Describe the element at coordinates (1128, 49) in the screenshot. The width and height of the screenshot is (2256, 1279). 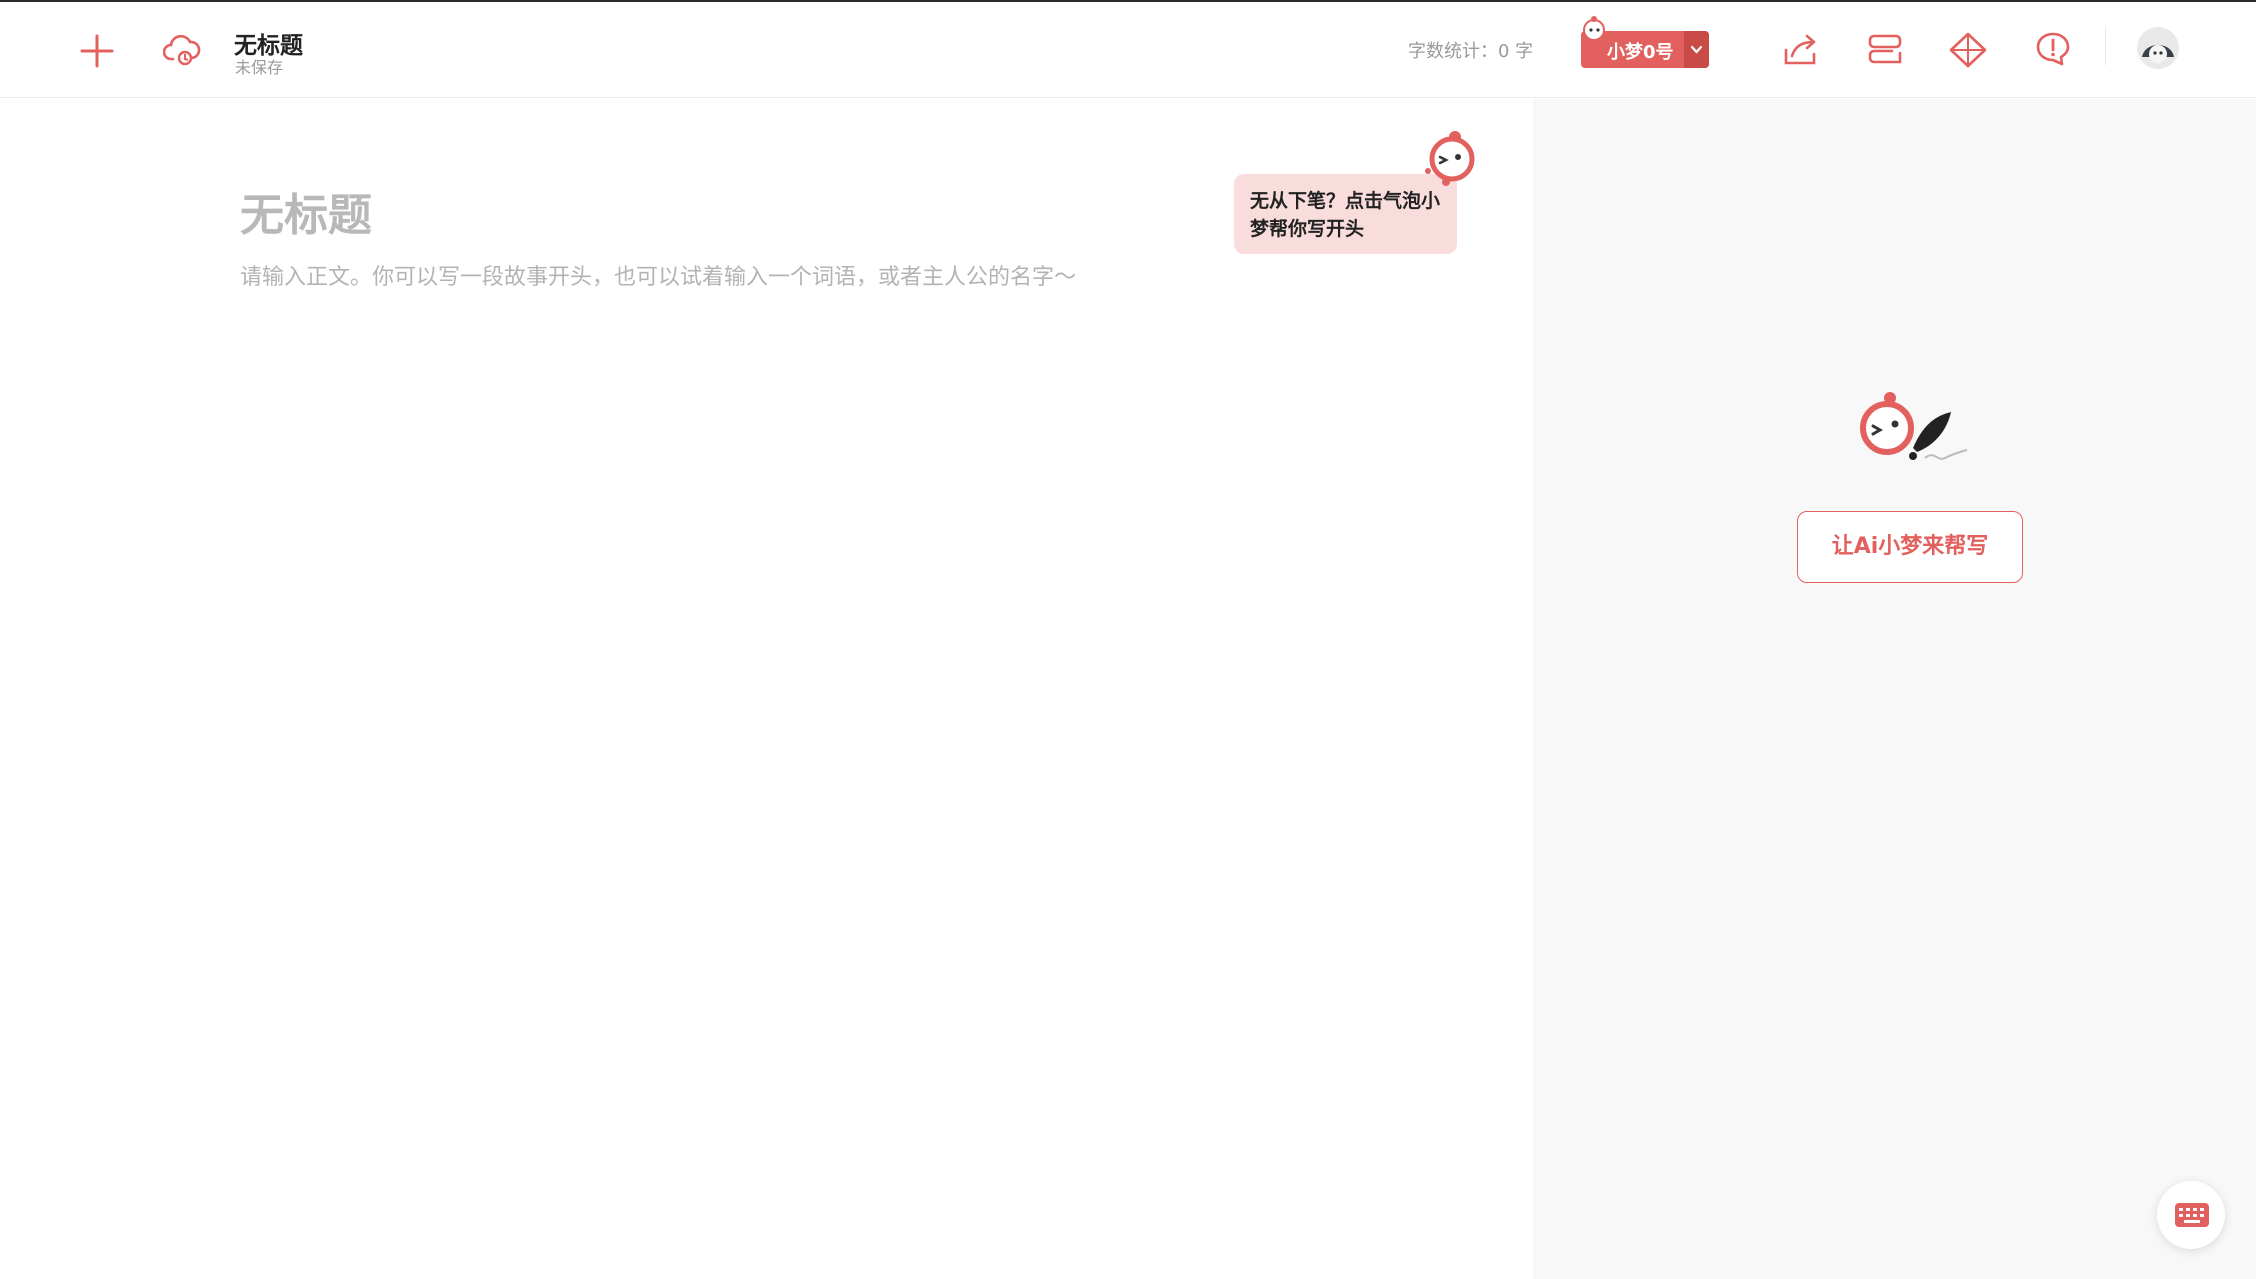
I see `top-toolbar: 无标题 未保存 字数统计：0 字 小梦0号` at that location.